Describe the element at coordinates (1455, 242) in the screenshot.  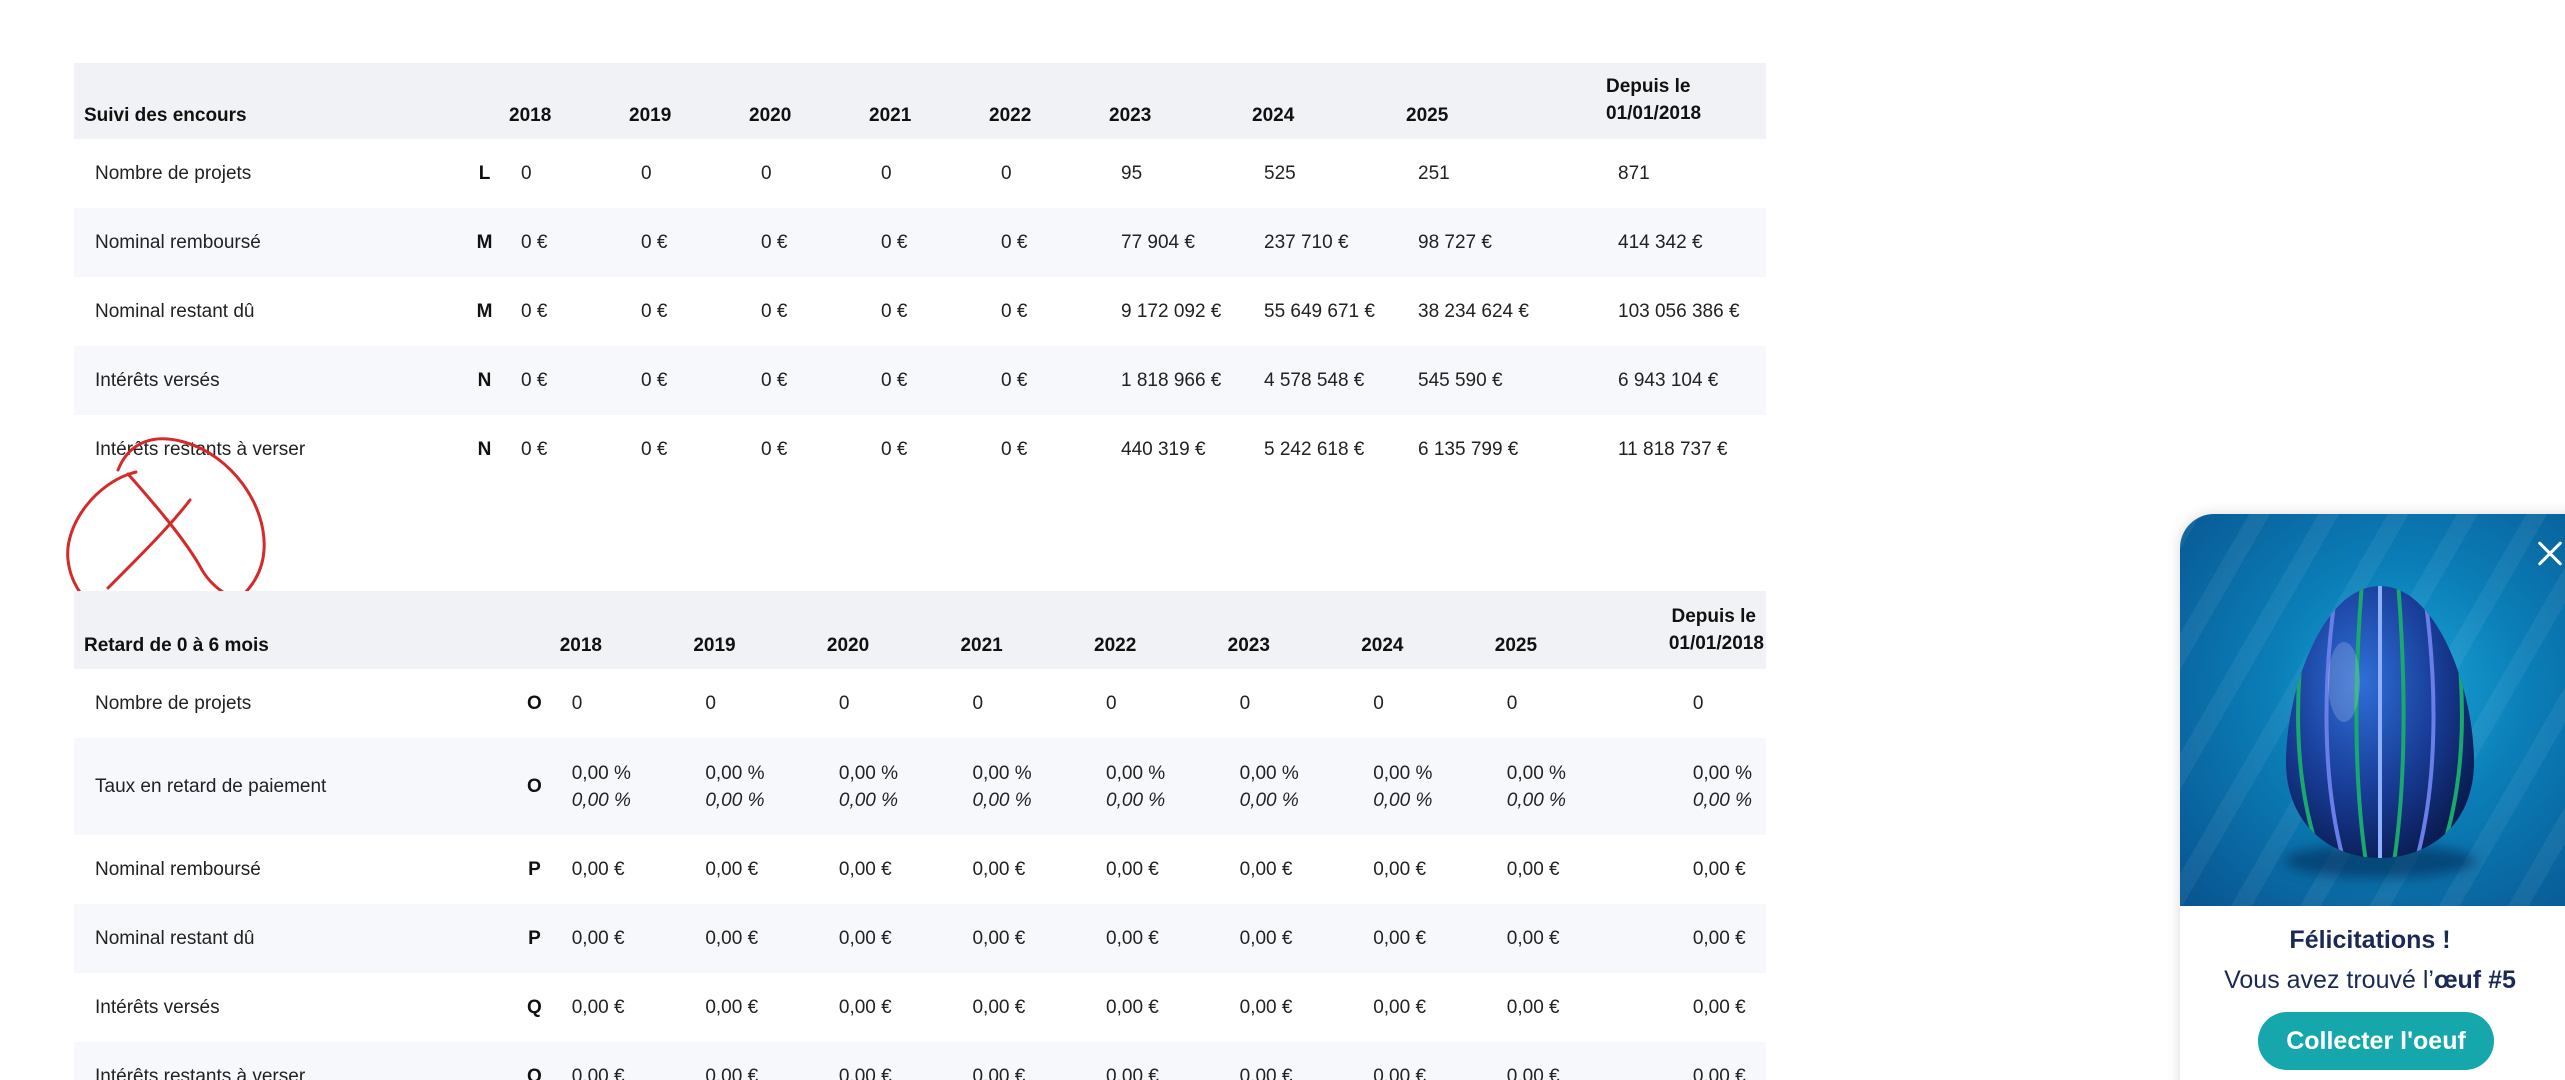
I see `cell-value: 98 727 €` at that location.